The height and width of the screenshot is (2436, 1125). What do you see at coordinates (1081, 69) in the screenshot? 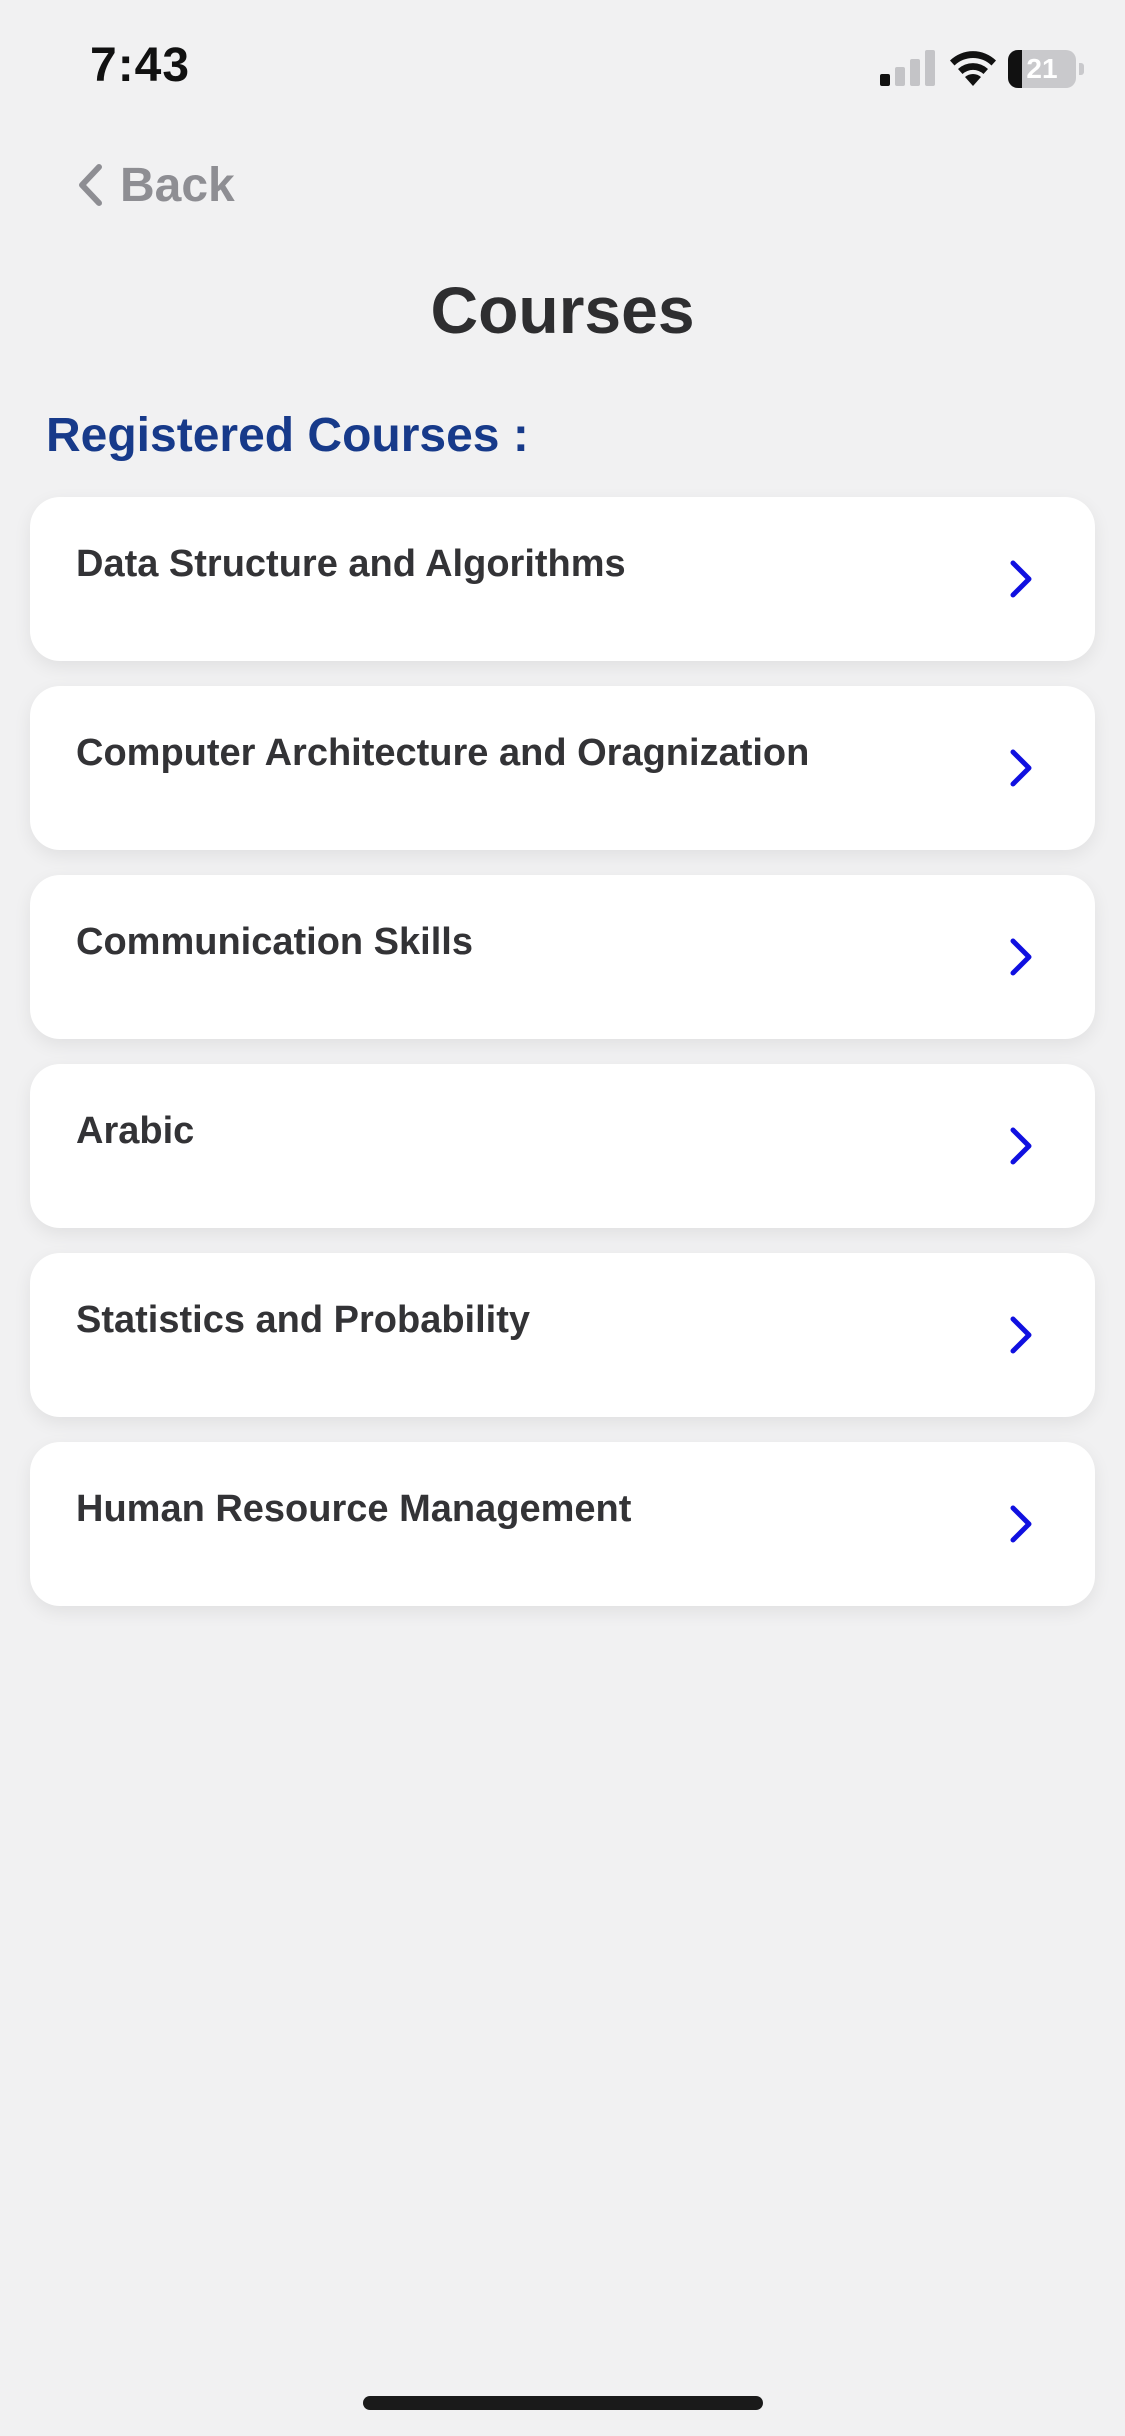
I see `battery-cap` at bounding box center [1081, 69].